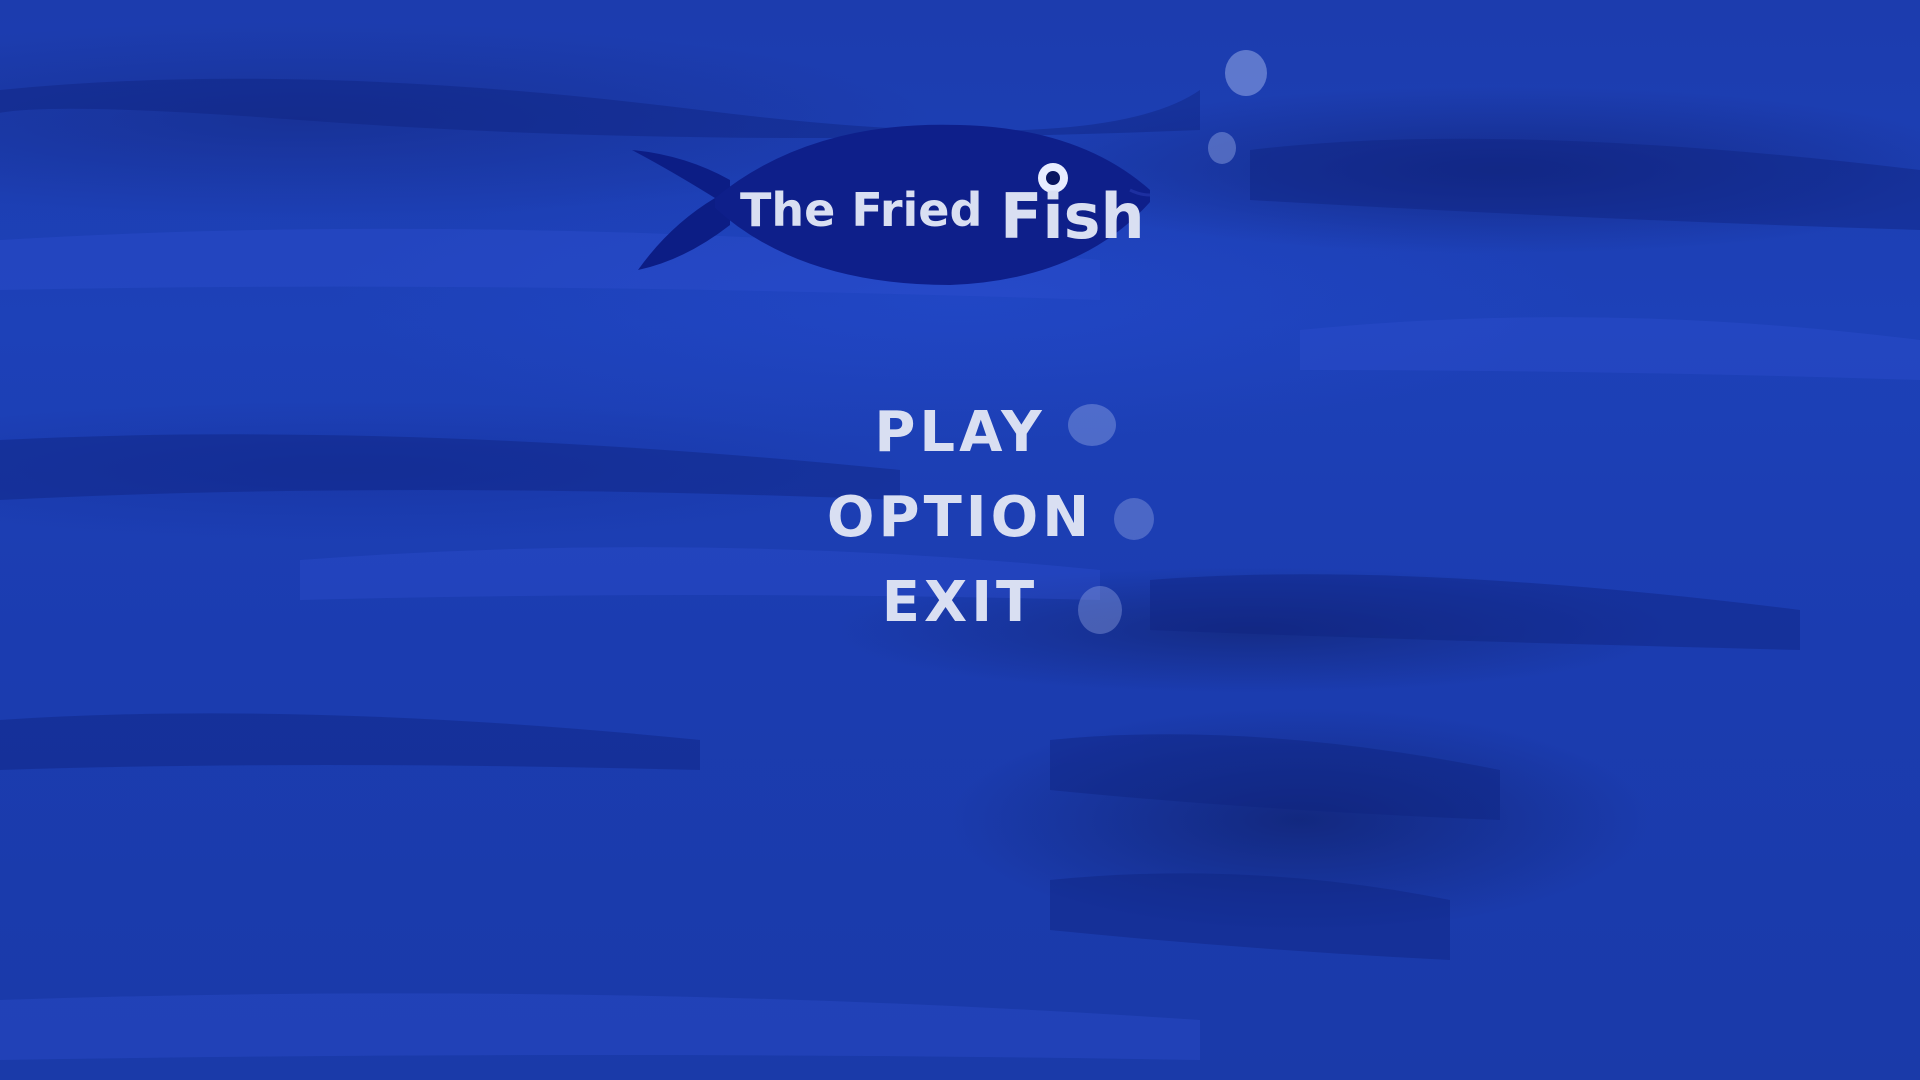  What do you see at coordinates (1072, 216) in the screenshot?
I see `logo-title-line2: Fish` at bounding box center [1072, 216].